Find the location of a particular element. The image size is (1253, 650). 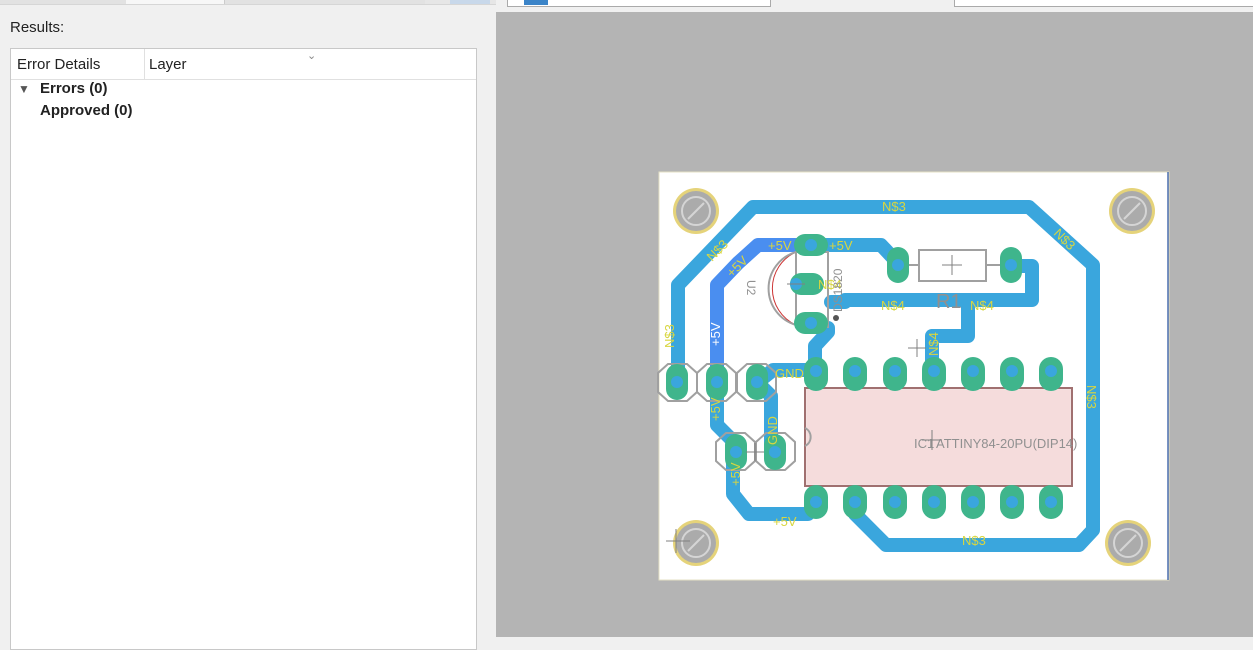

net-label-n3-bottom: N$3 is located at coordinates (974, 540).